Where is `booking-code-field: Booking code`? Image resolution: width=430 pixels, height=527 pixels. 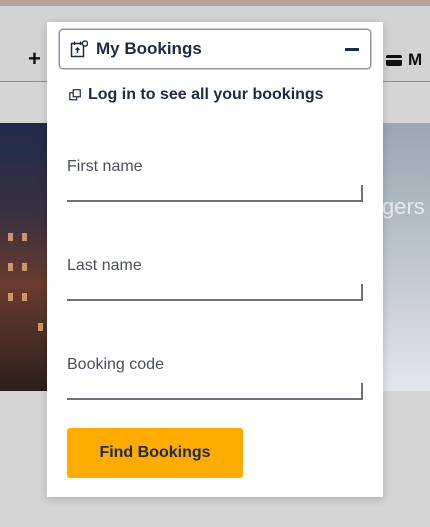 booking-code-field: Booking code is located at coordinates (215, 378).